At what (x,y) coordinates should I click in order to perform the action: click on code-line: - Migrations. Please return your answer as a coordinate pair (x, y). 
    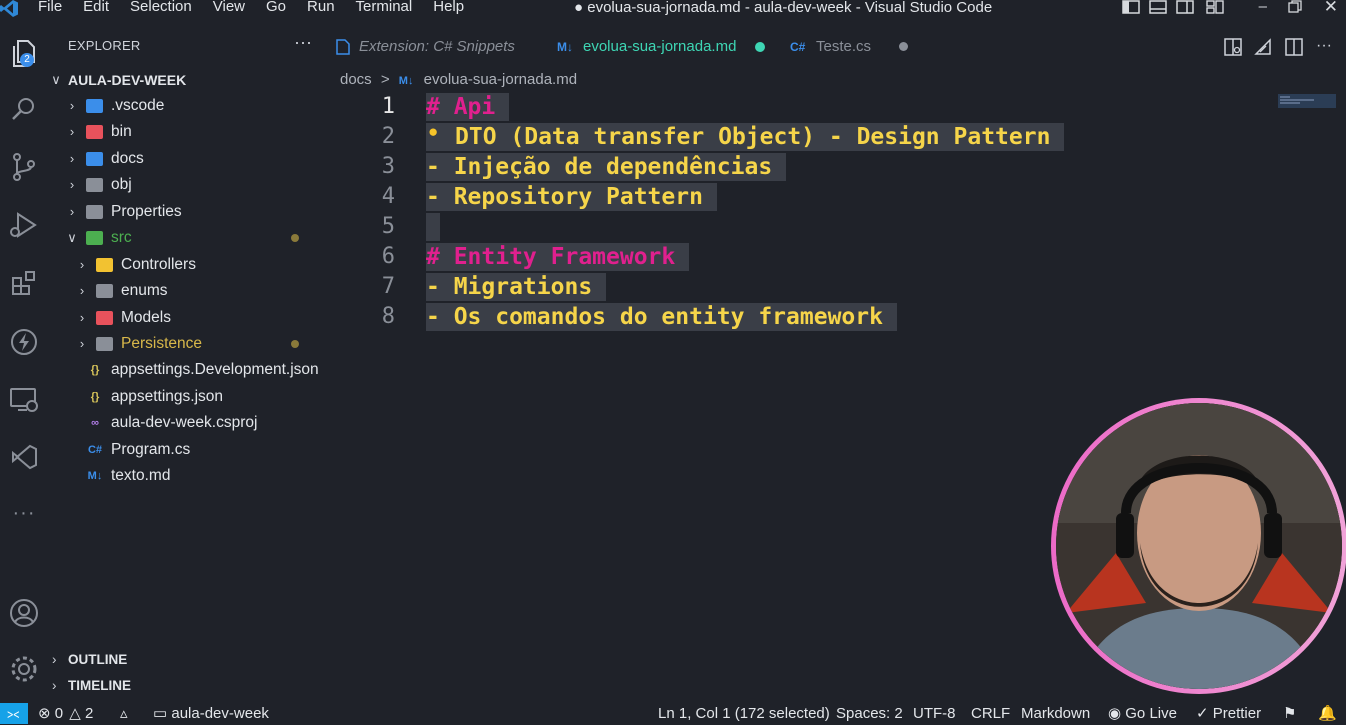
    Looking at the image, I should click on (516, 287).